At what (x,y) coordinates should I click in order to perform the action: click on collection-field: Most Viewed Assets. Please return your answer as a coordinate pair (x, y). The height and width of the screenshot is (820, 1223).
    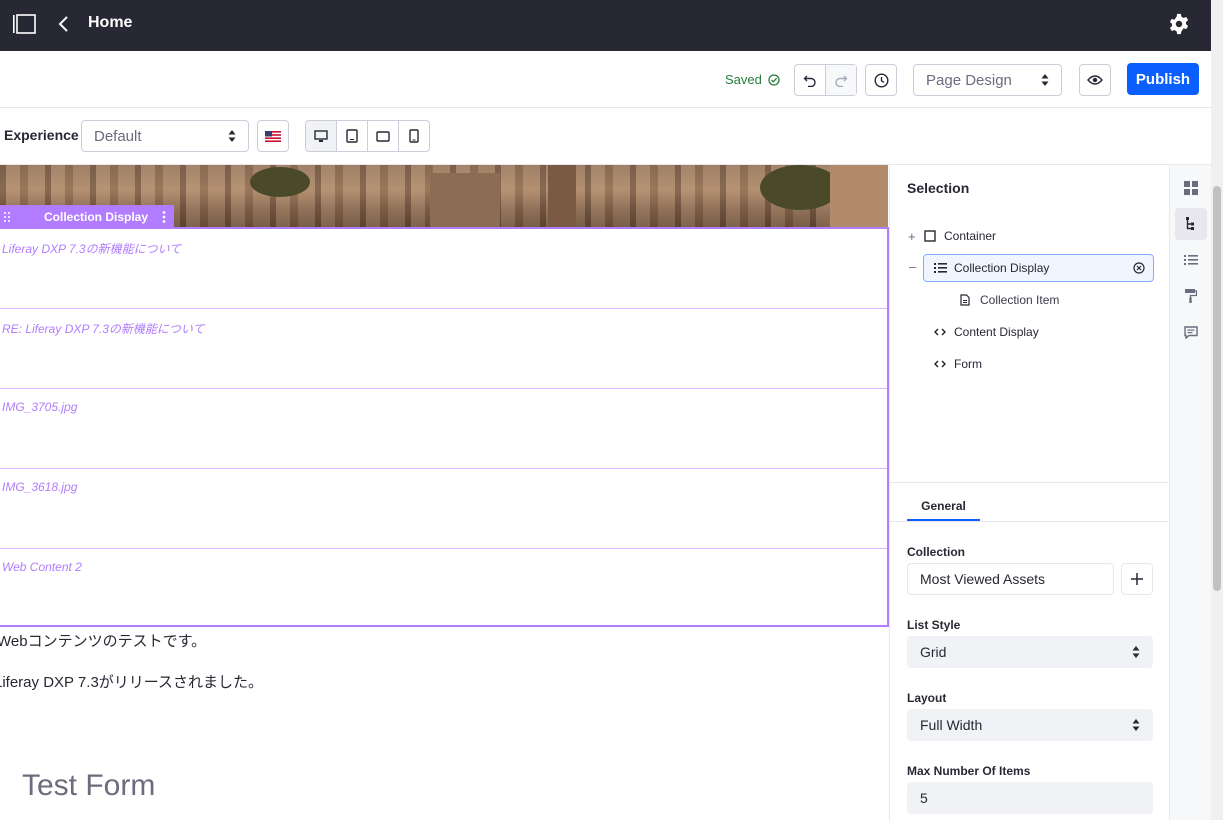
    Looking at the image, I should click on (1010, 579).